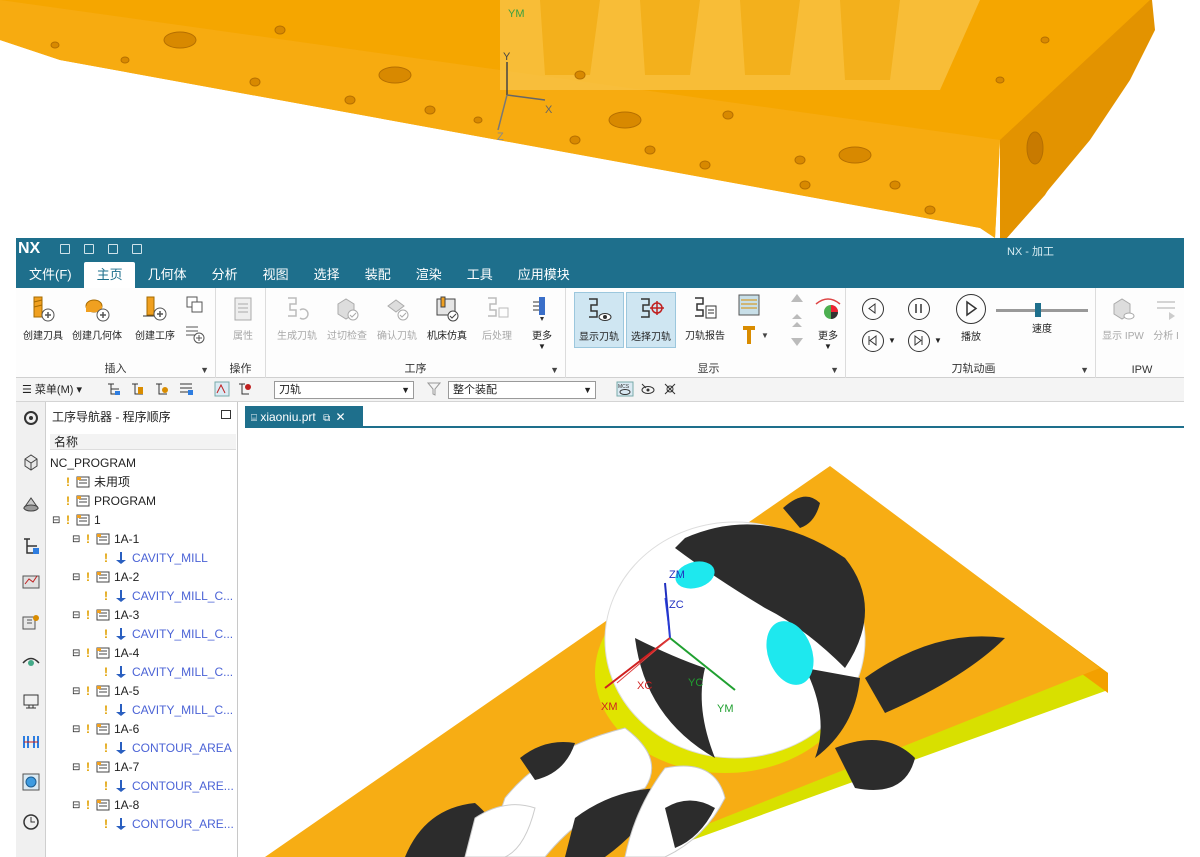 This screenshot has height=857, width=1200. I want to click on menu-tab-file: 文件(F), so click(50, 275).